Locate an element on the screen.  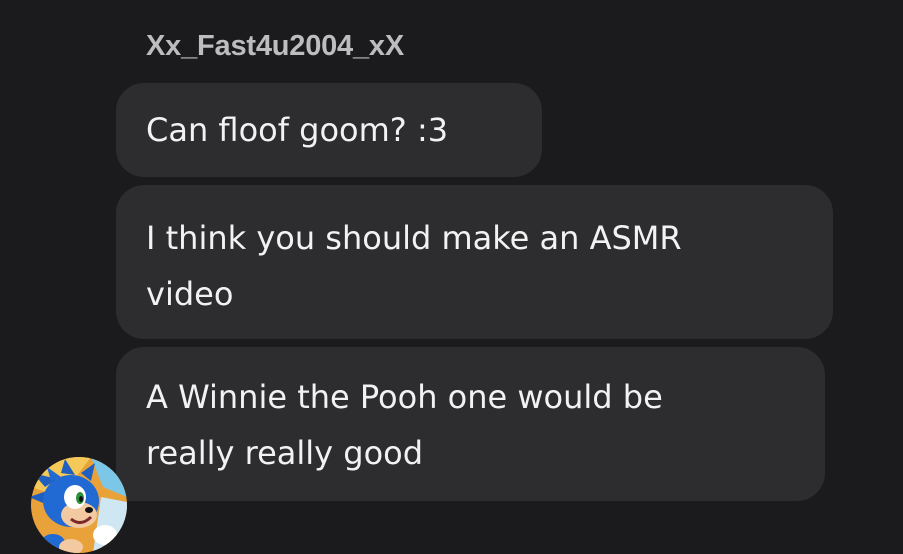
sender-avatar is located at coordinates (79, 505).